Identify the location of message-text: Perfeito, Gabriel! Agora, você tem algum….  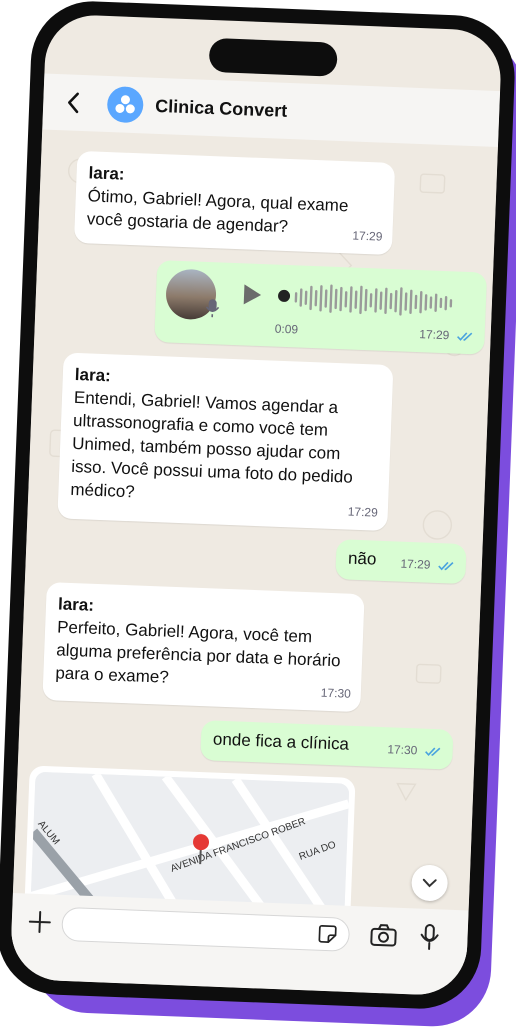
(198, 651).